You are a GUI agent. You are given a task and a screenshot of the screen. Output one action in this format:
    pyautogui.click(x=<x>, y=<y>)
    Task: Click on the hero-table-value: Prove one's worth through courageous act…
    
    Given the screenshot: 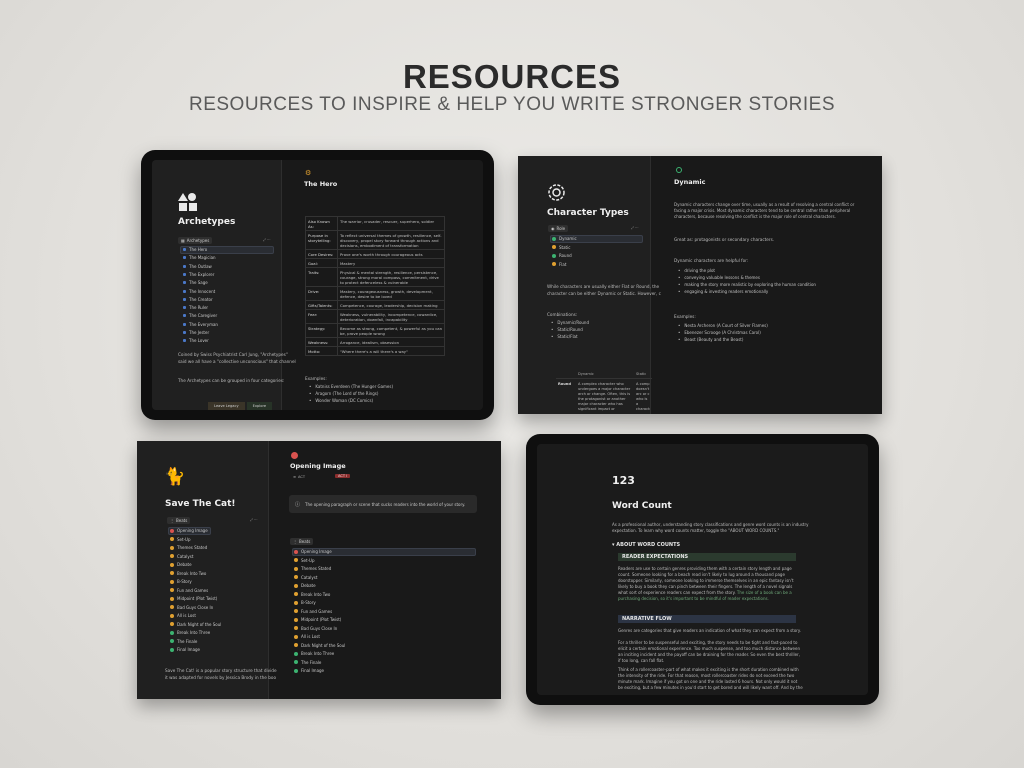 What is the action you would take?
    pyautogui.click(x=391, y=254)
    